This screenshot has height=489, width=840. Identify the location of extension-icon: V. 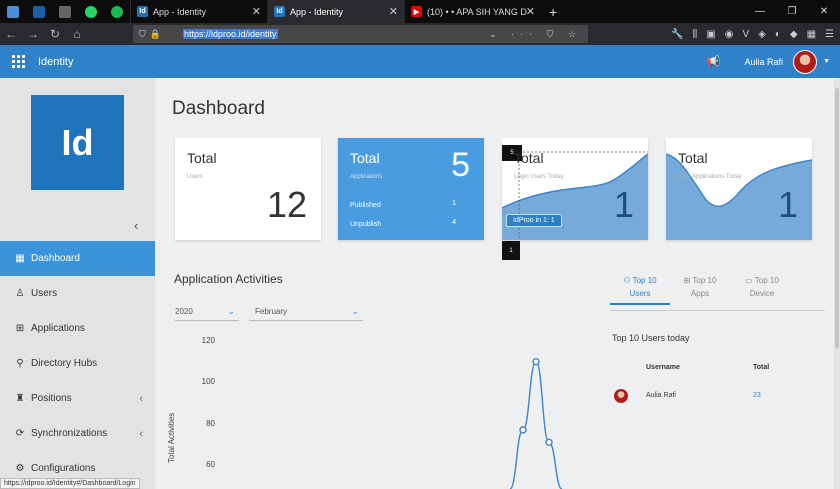
(745, 34).